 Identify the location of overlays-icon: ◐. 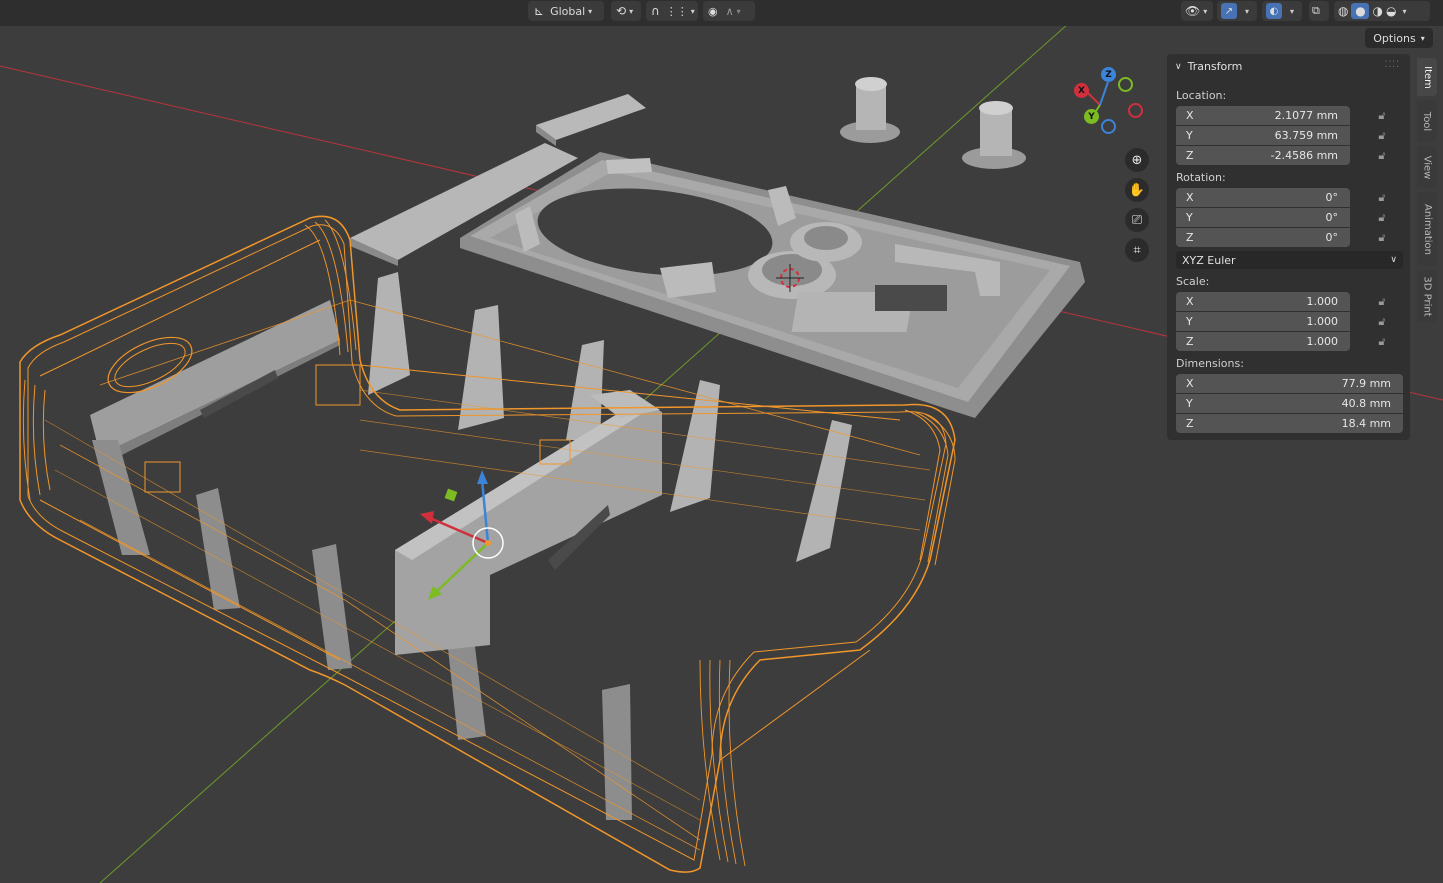
(1274, 11).